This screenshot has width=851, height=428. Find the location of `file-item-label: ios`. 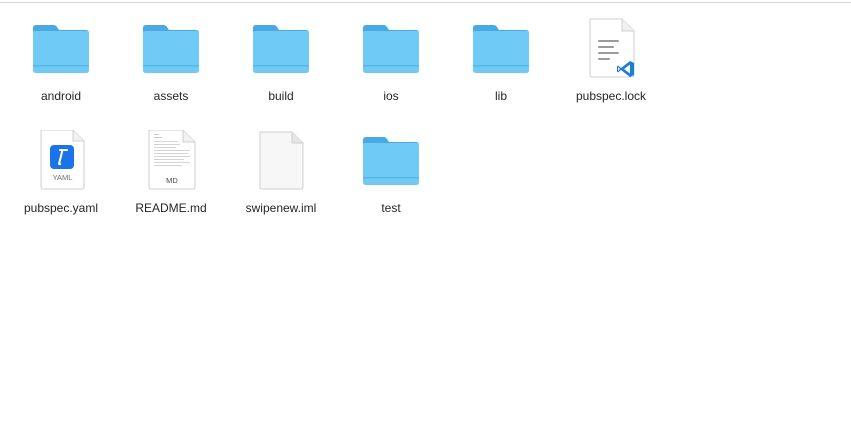

file-item-label: ios is located at coordinates (391, 96).